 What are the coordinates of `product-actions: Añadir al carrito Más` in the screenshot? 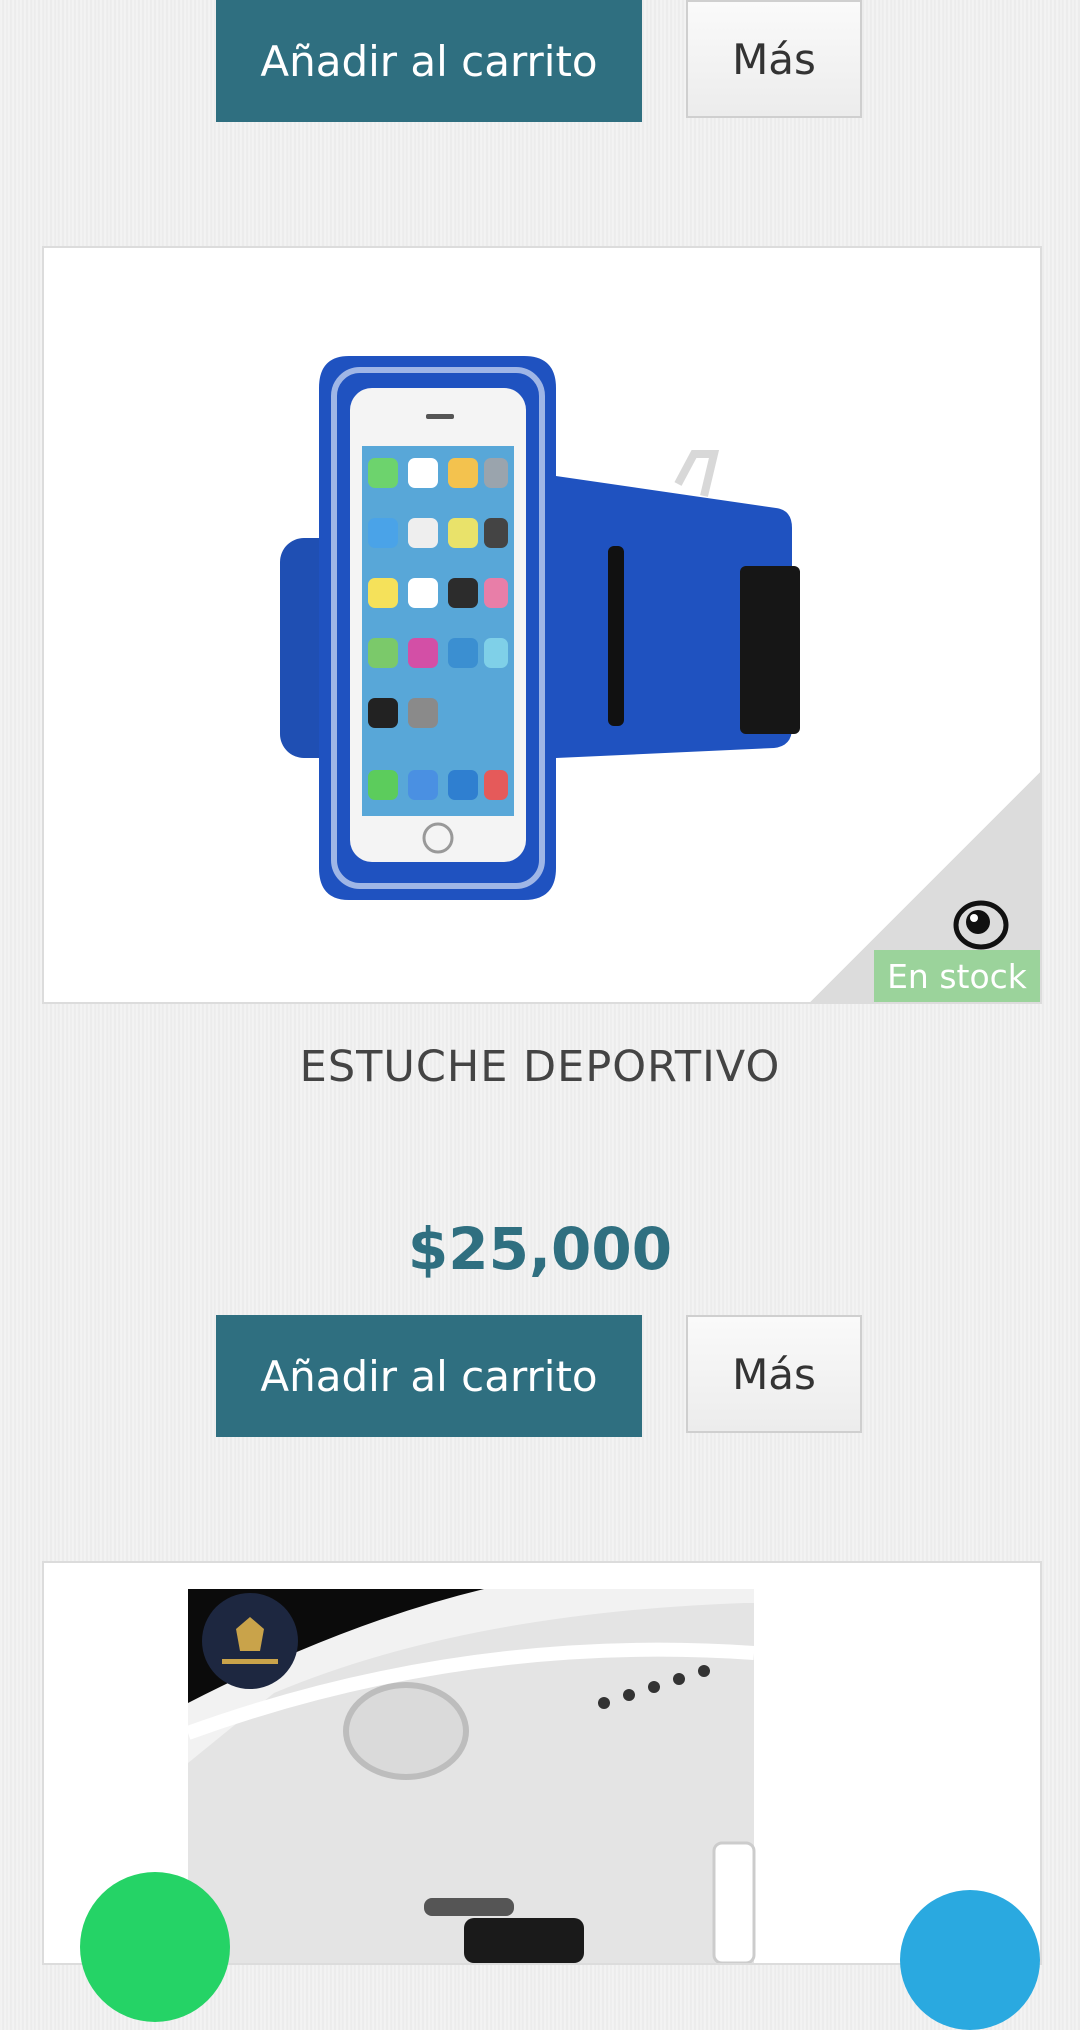 It's located at (540, 1377).